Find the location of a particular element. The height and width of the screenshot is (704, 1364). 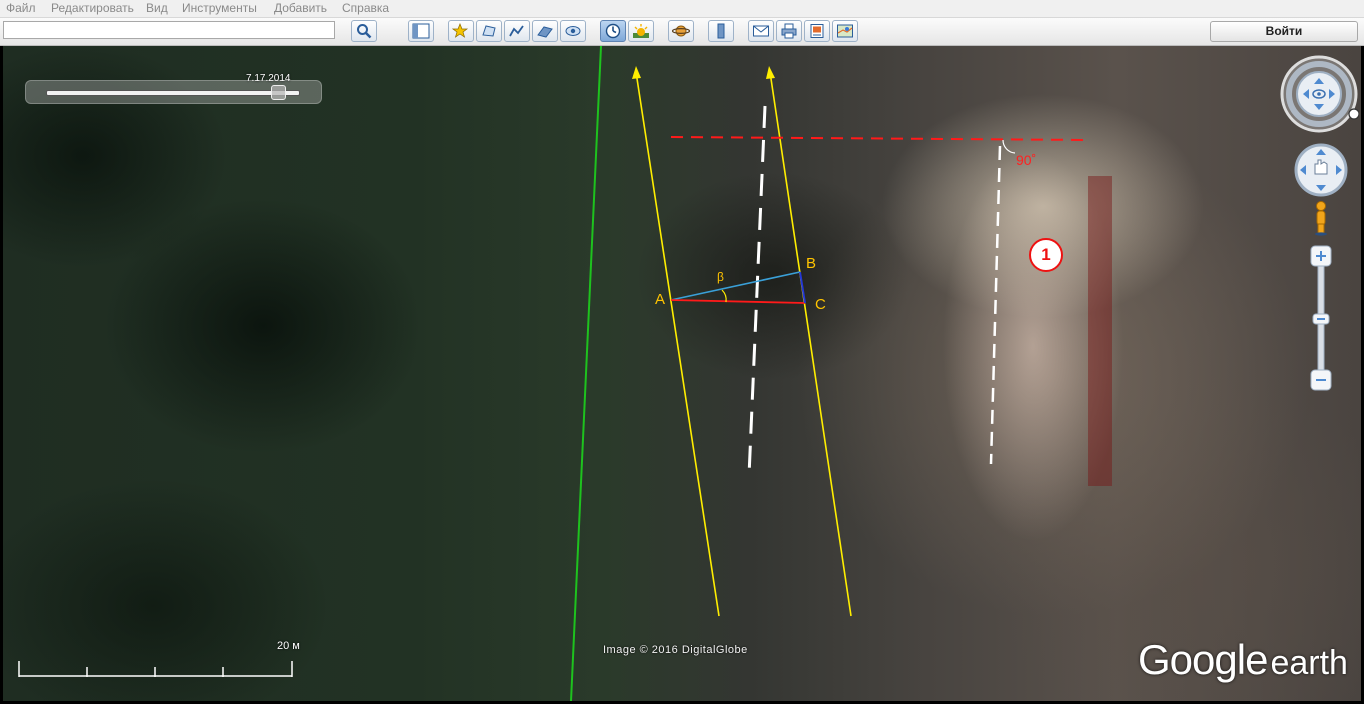

switch-to-sky-button is located at coordinates (681, 31).